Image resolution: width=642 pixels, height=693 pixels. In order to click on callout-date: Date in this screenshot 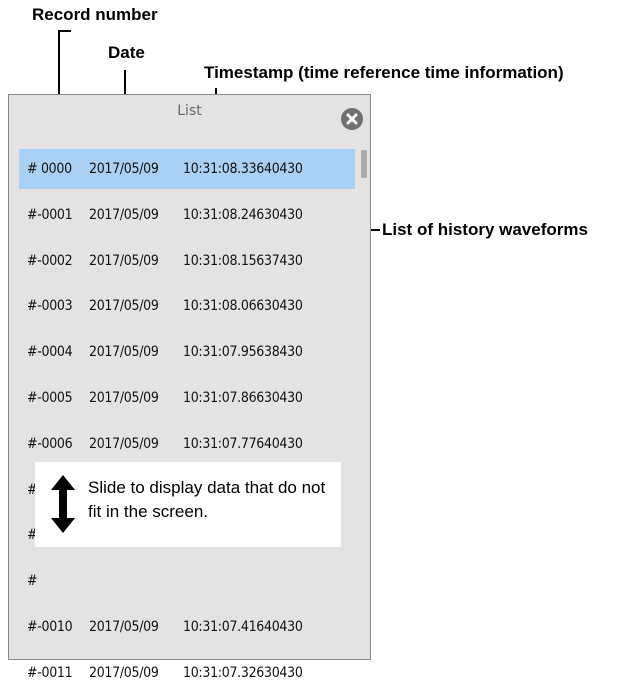, I will do `click(126, 52)`.